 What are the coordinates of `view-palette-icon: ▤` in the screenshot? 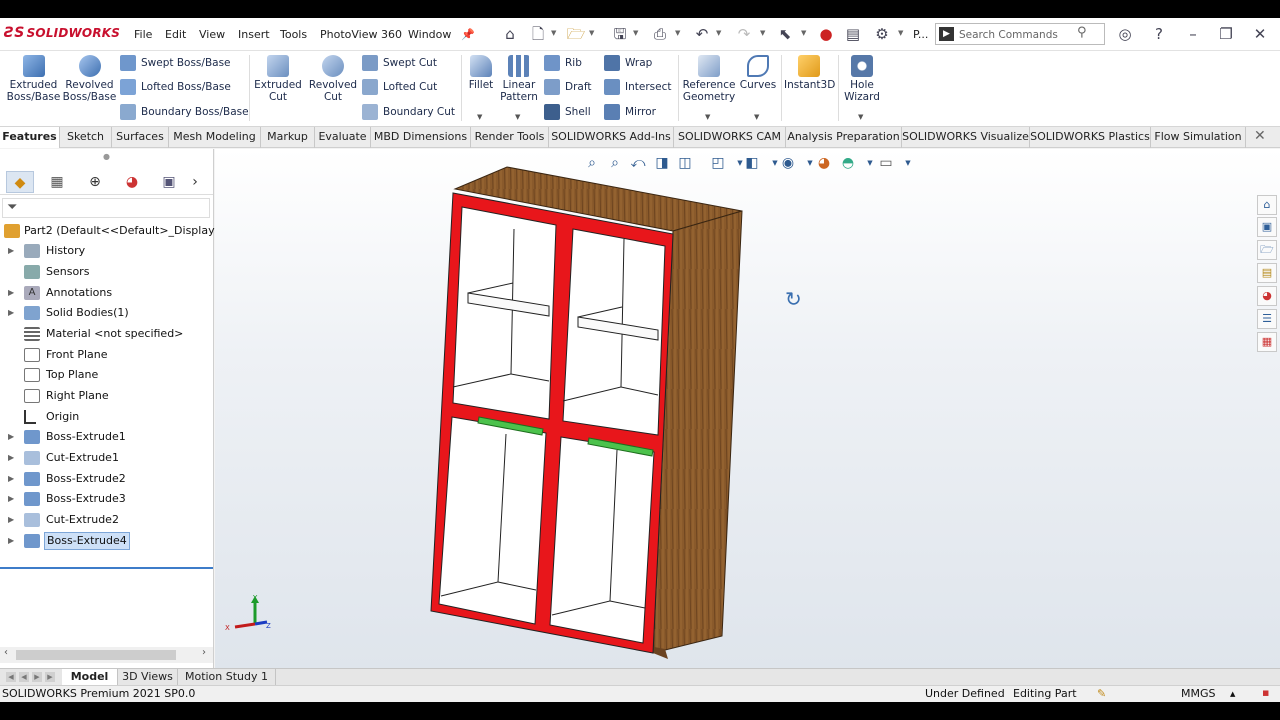 It's located at (1267, 273).